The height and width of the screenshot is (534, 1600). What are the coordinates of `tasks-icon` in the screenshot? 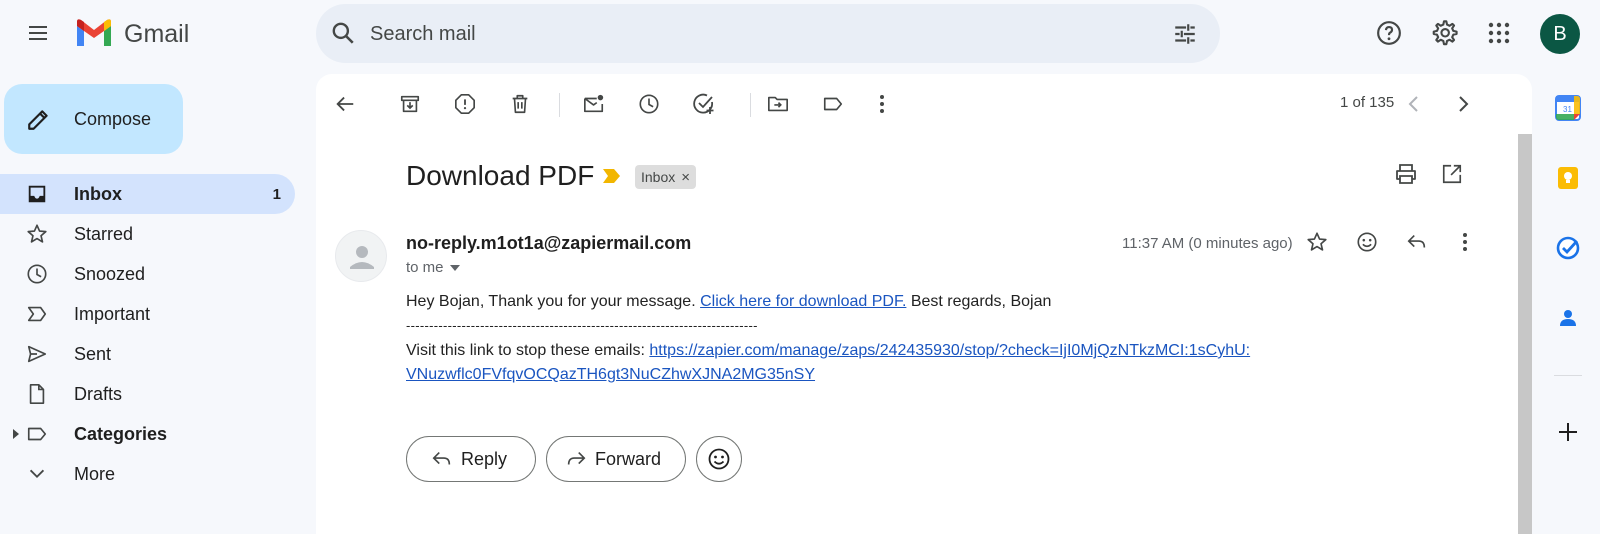 It's located at (1568, 248).